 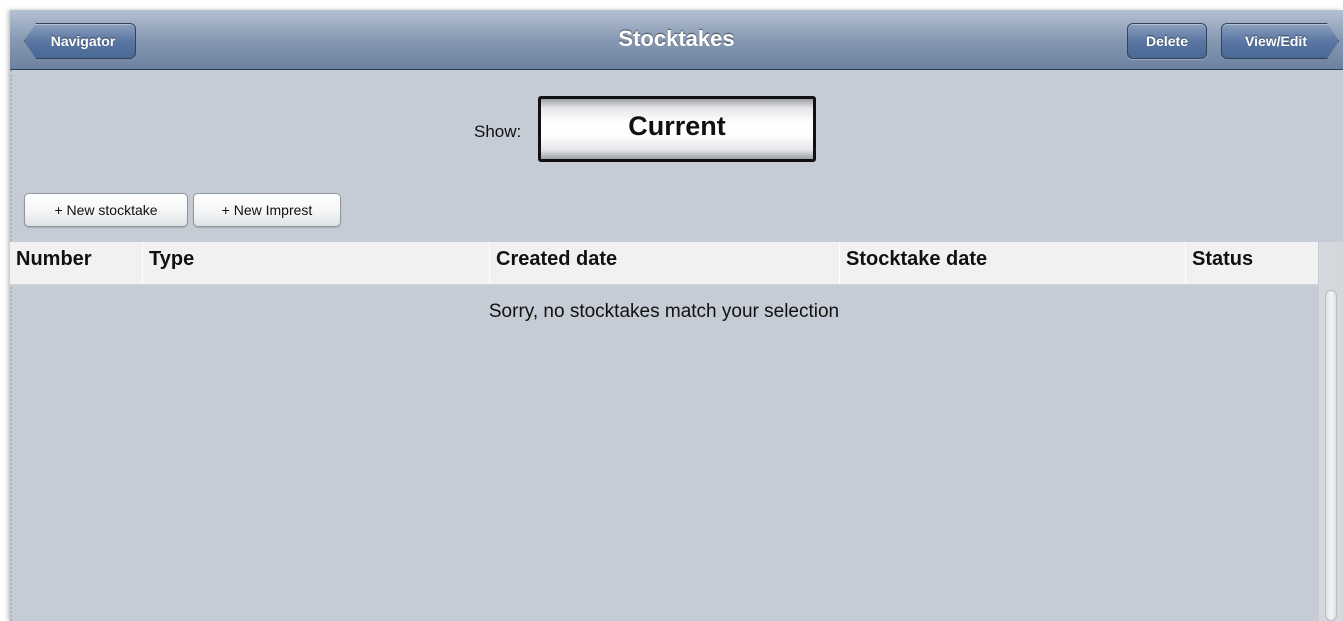 I want to click on column-header-stocktake-date: Stocktake date, so click(x=1012, y=263).